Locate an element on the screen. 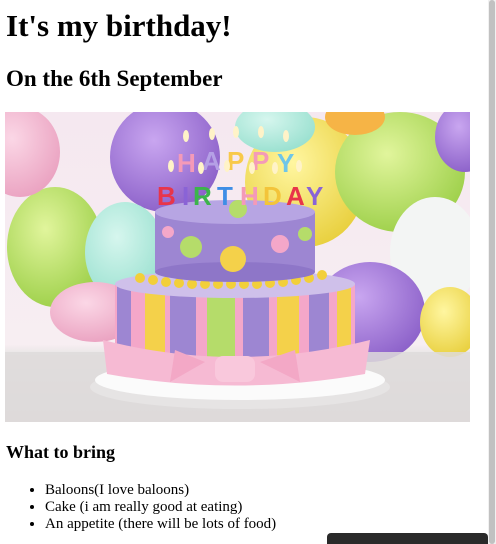 The width and height of the screenshot is (496, 544). svg-text: T is located at coordinates (225, 196).